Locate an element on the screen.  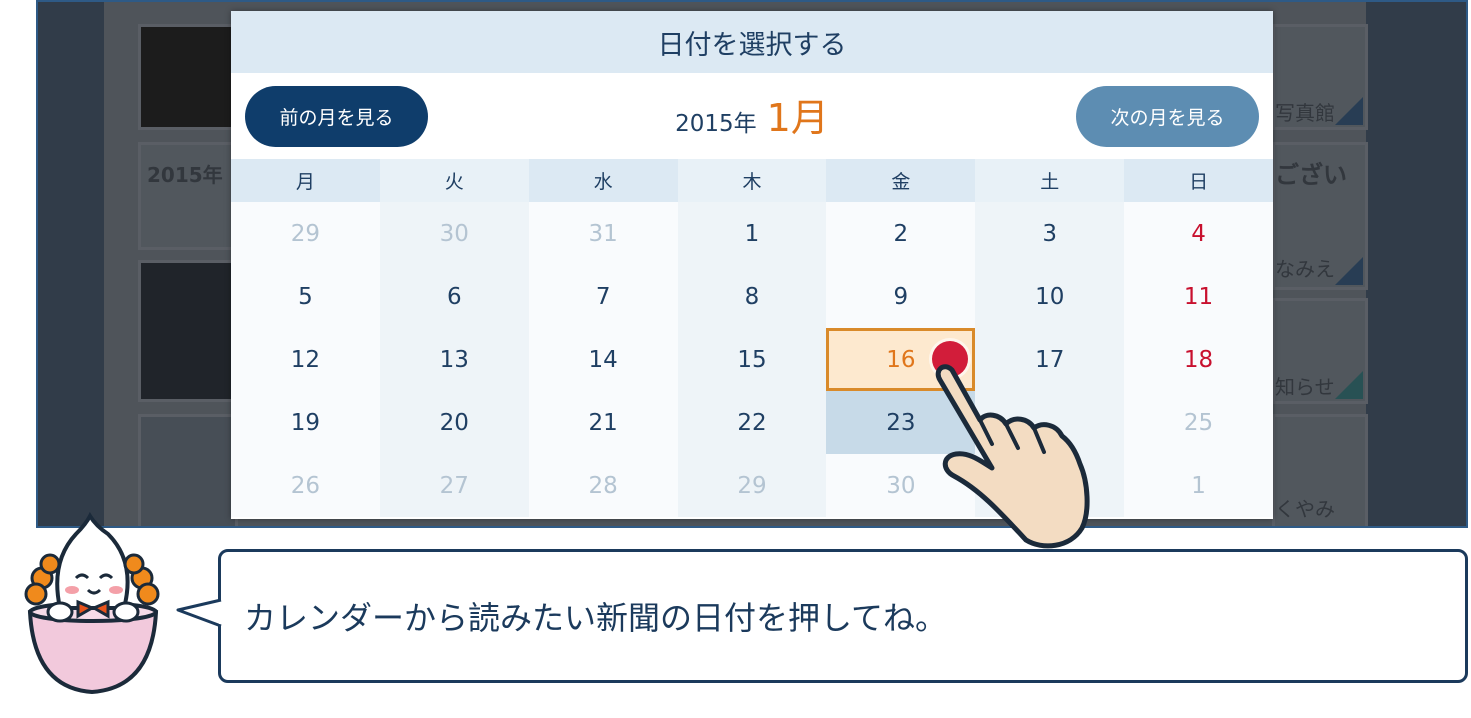
calendar-day: 31 is located at coordinates (603, 233).